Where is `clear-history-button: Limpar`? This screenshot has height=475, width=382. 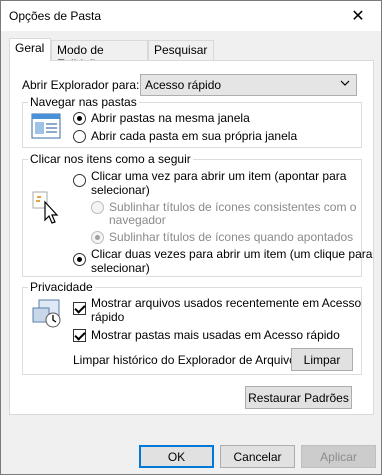 clear-history-button: Limpar is located at coordinates (322, 359).